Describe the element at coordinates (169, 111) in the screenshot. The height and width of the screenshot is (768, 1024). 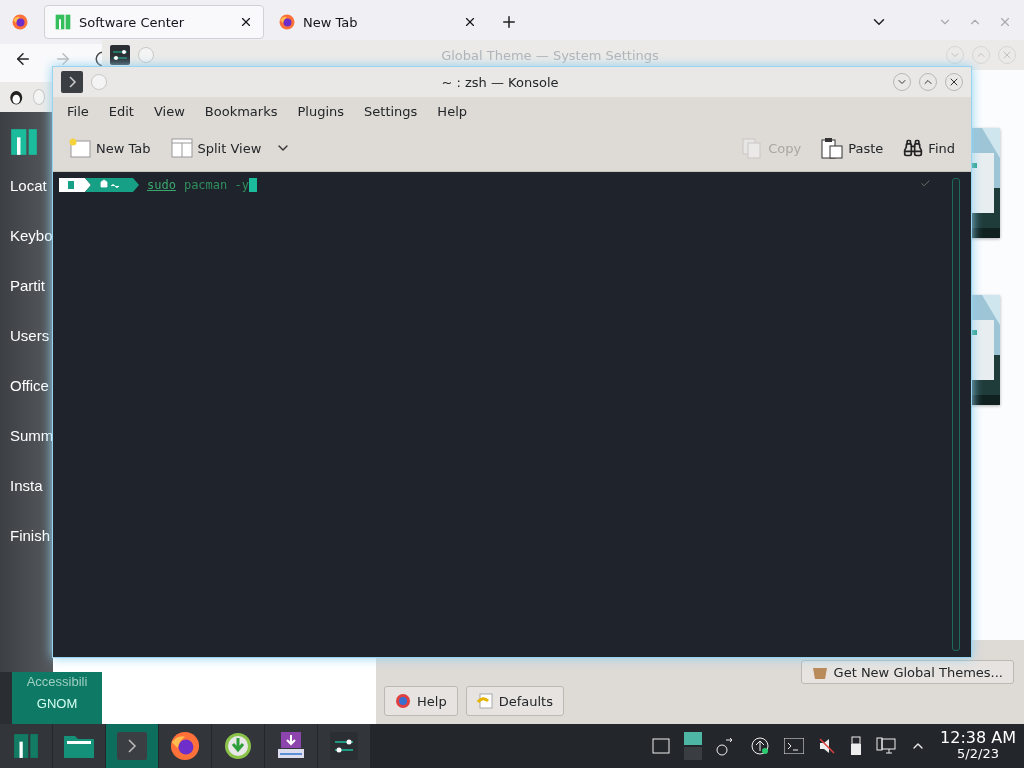
I see `menu-item: View` at that location.